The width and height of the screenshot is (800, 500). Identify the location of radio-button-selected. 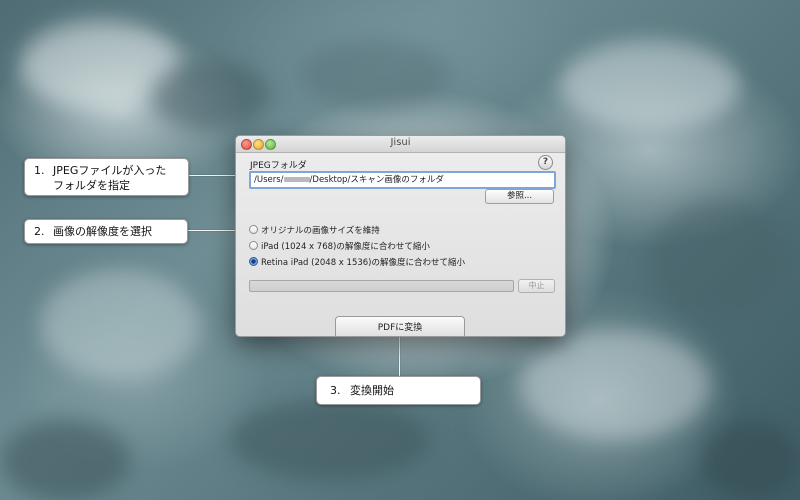
(253, 261).